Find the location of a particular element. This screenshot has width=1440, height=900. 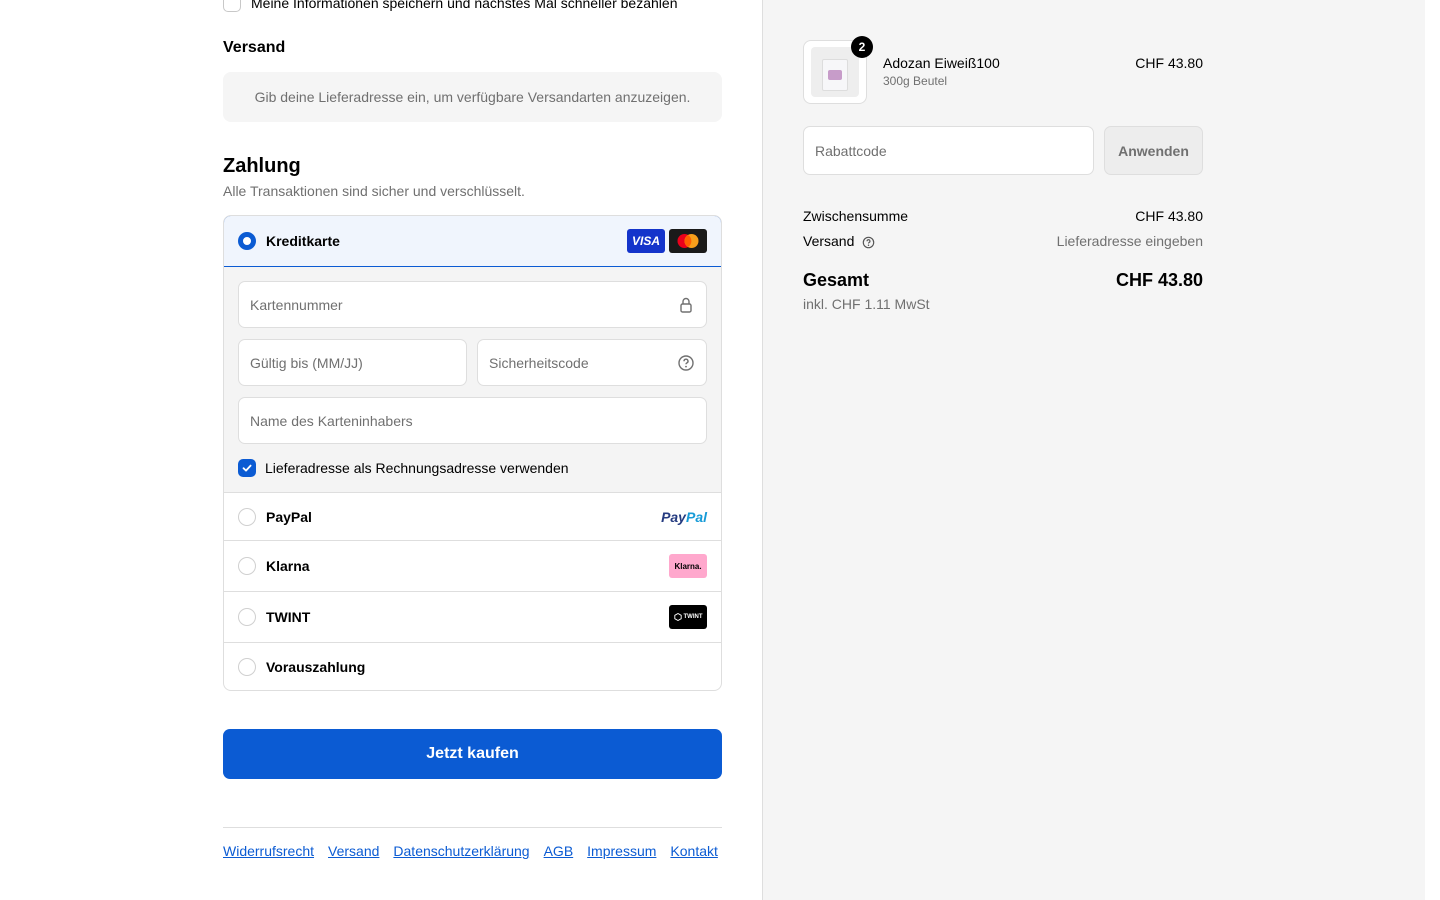

quantity-badge: 2 is located at coordinates (862, 47).